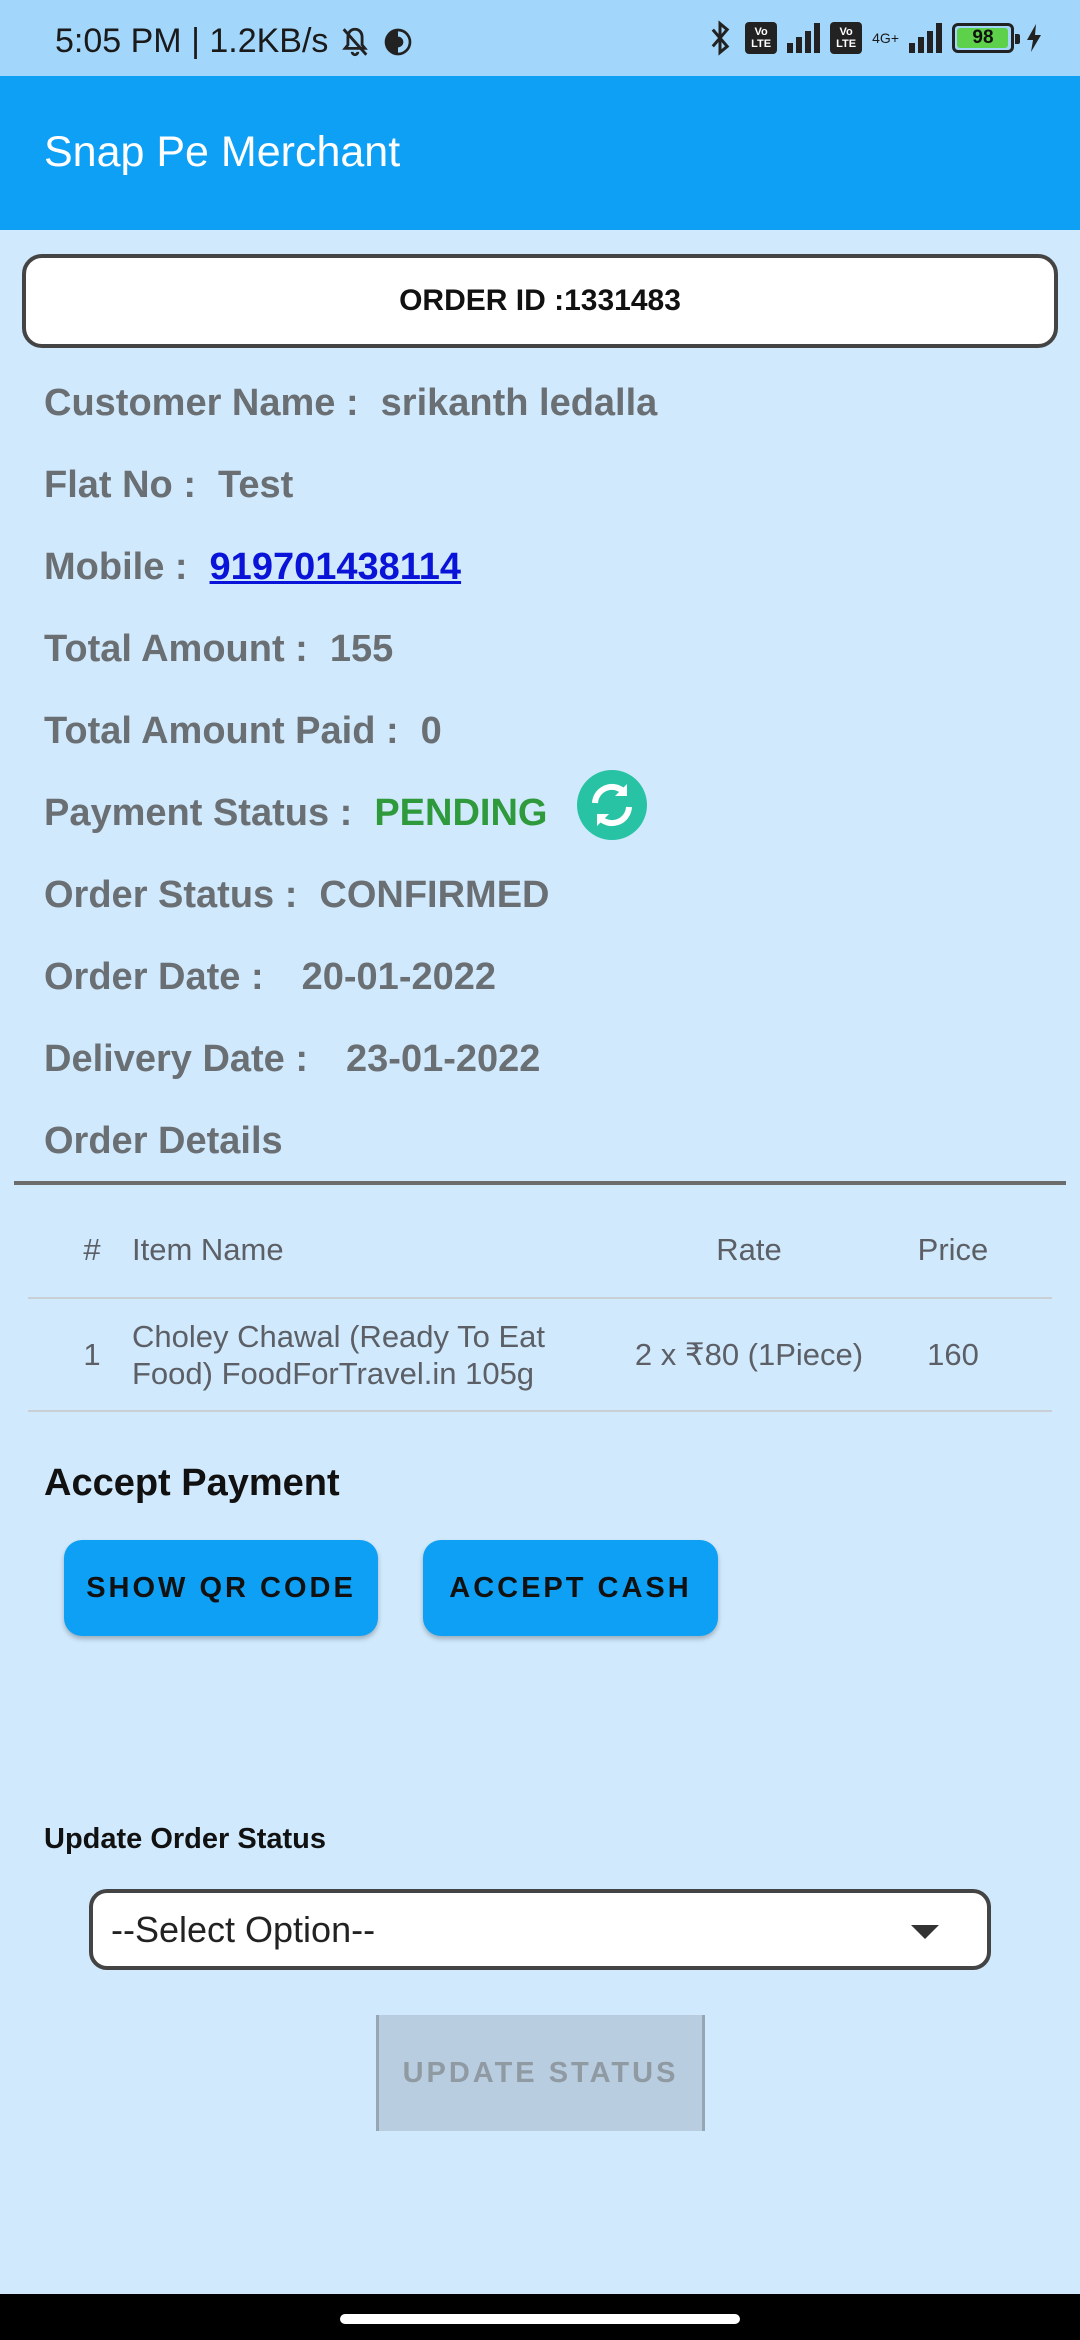 This screenshot has width=1080, height=2340. Describe the element at coordinates (336, 567) in the screenshot. I see `mobile-link: 919701438114` at that location.